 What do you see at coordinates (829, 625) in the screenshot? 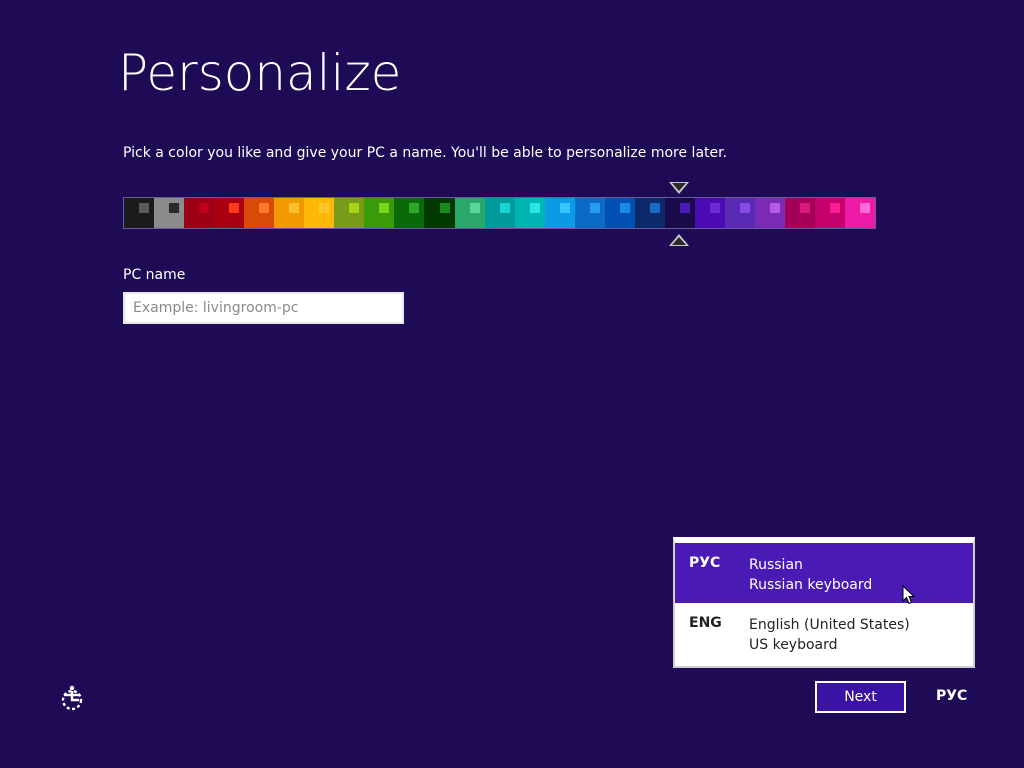
I see `language-name: English (United States)` at bounding box center [829, 625].